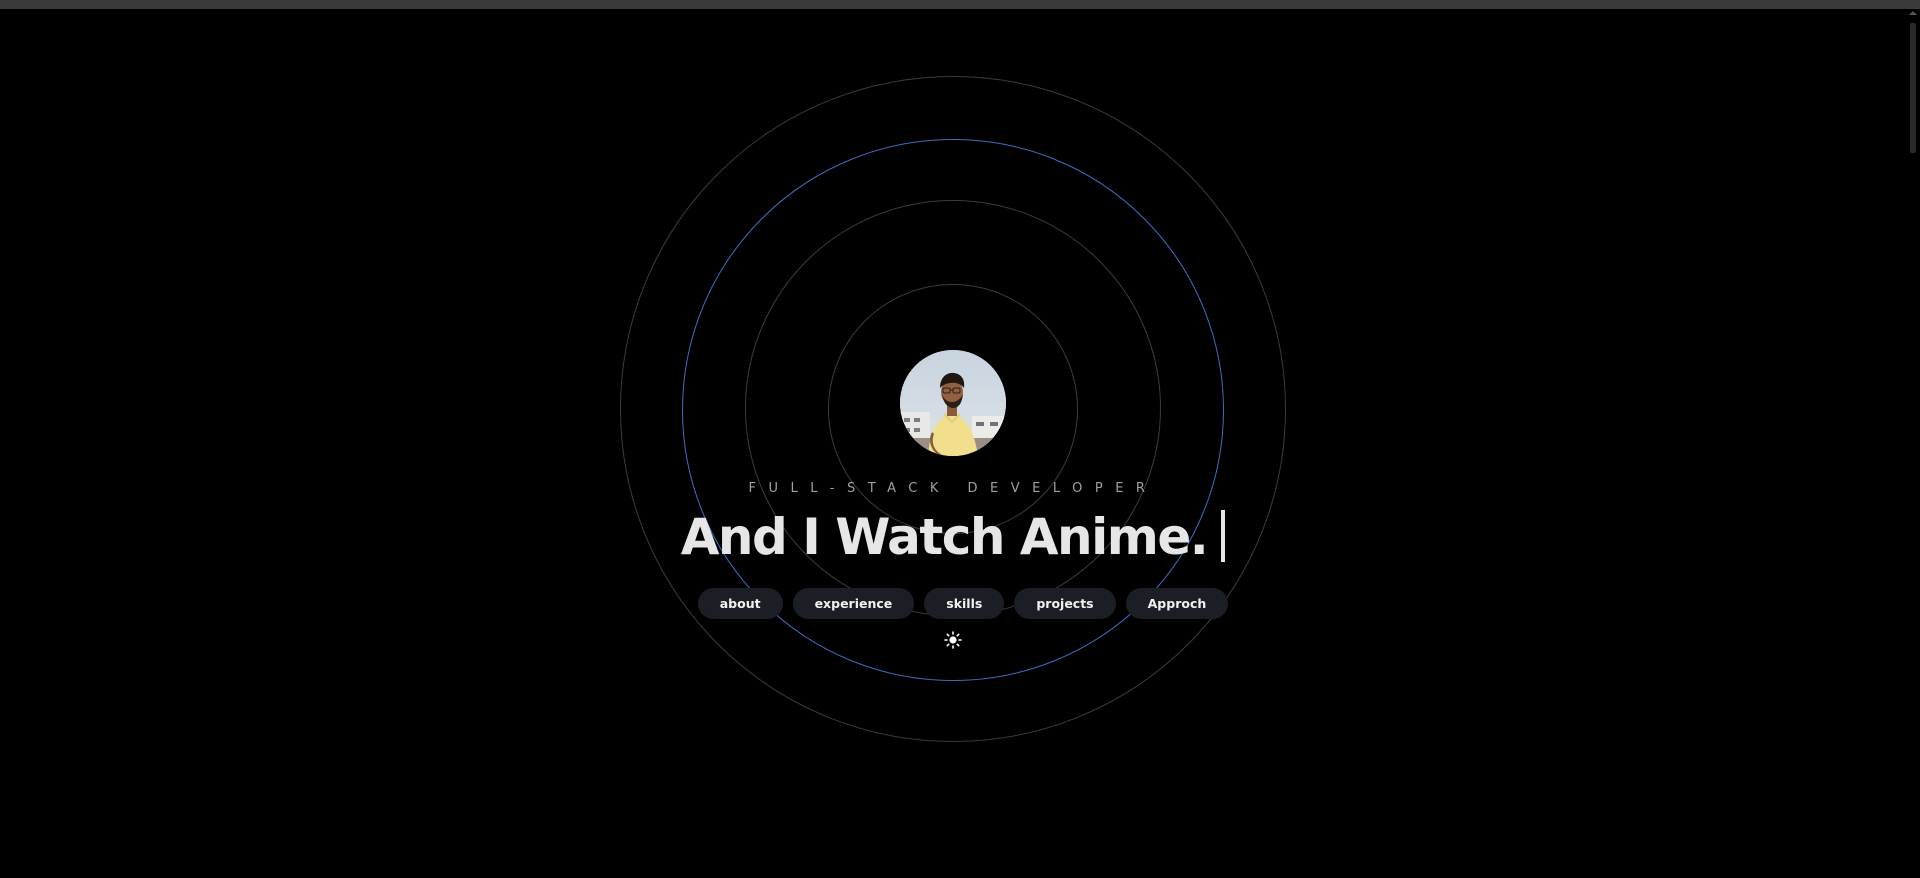 The image size is (1920, 878). I want to click on theme-toggle-button, so click(953, 640).